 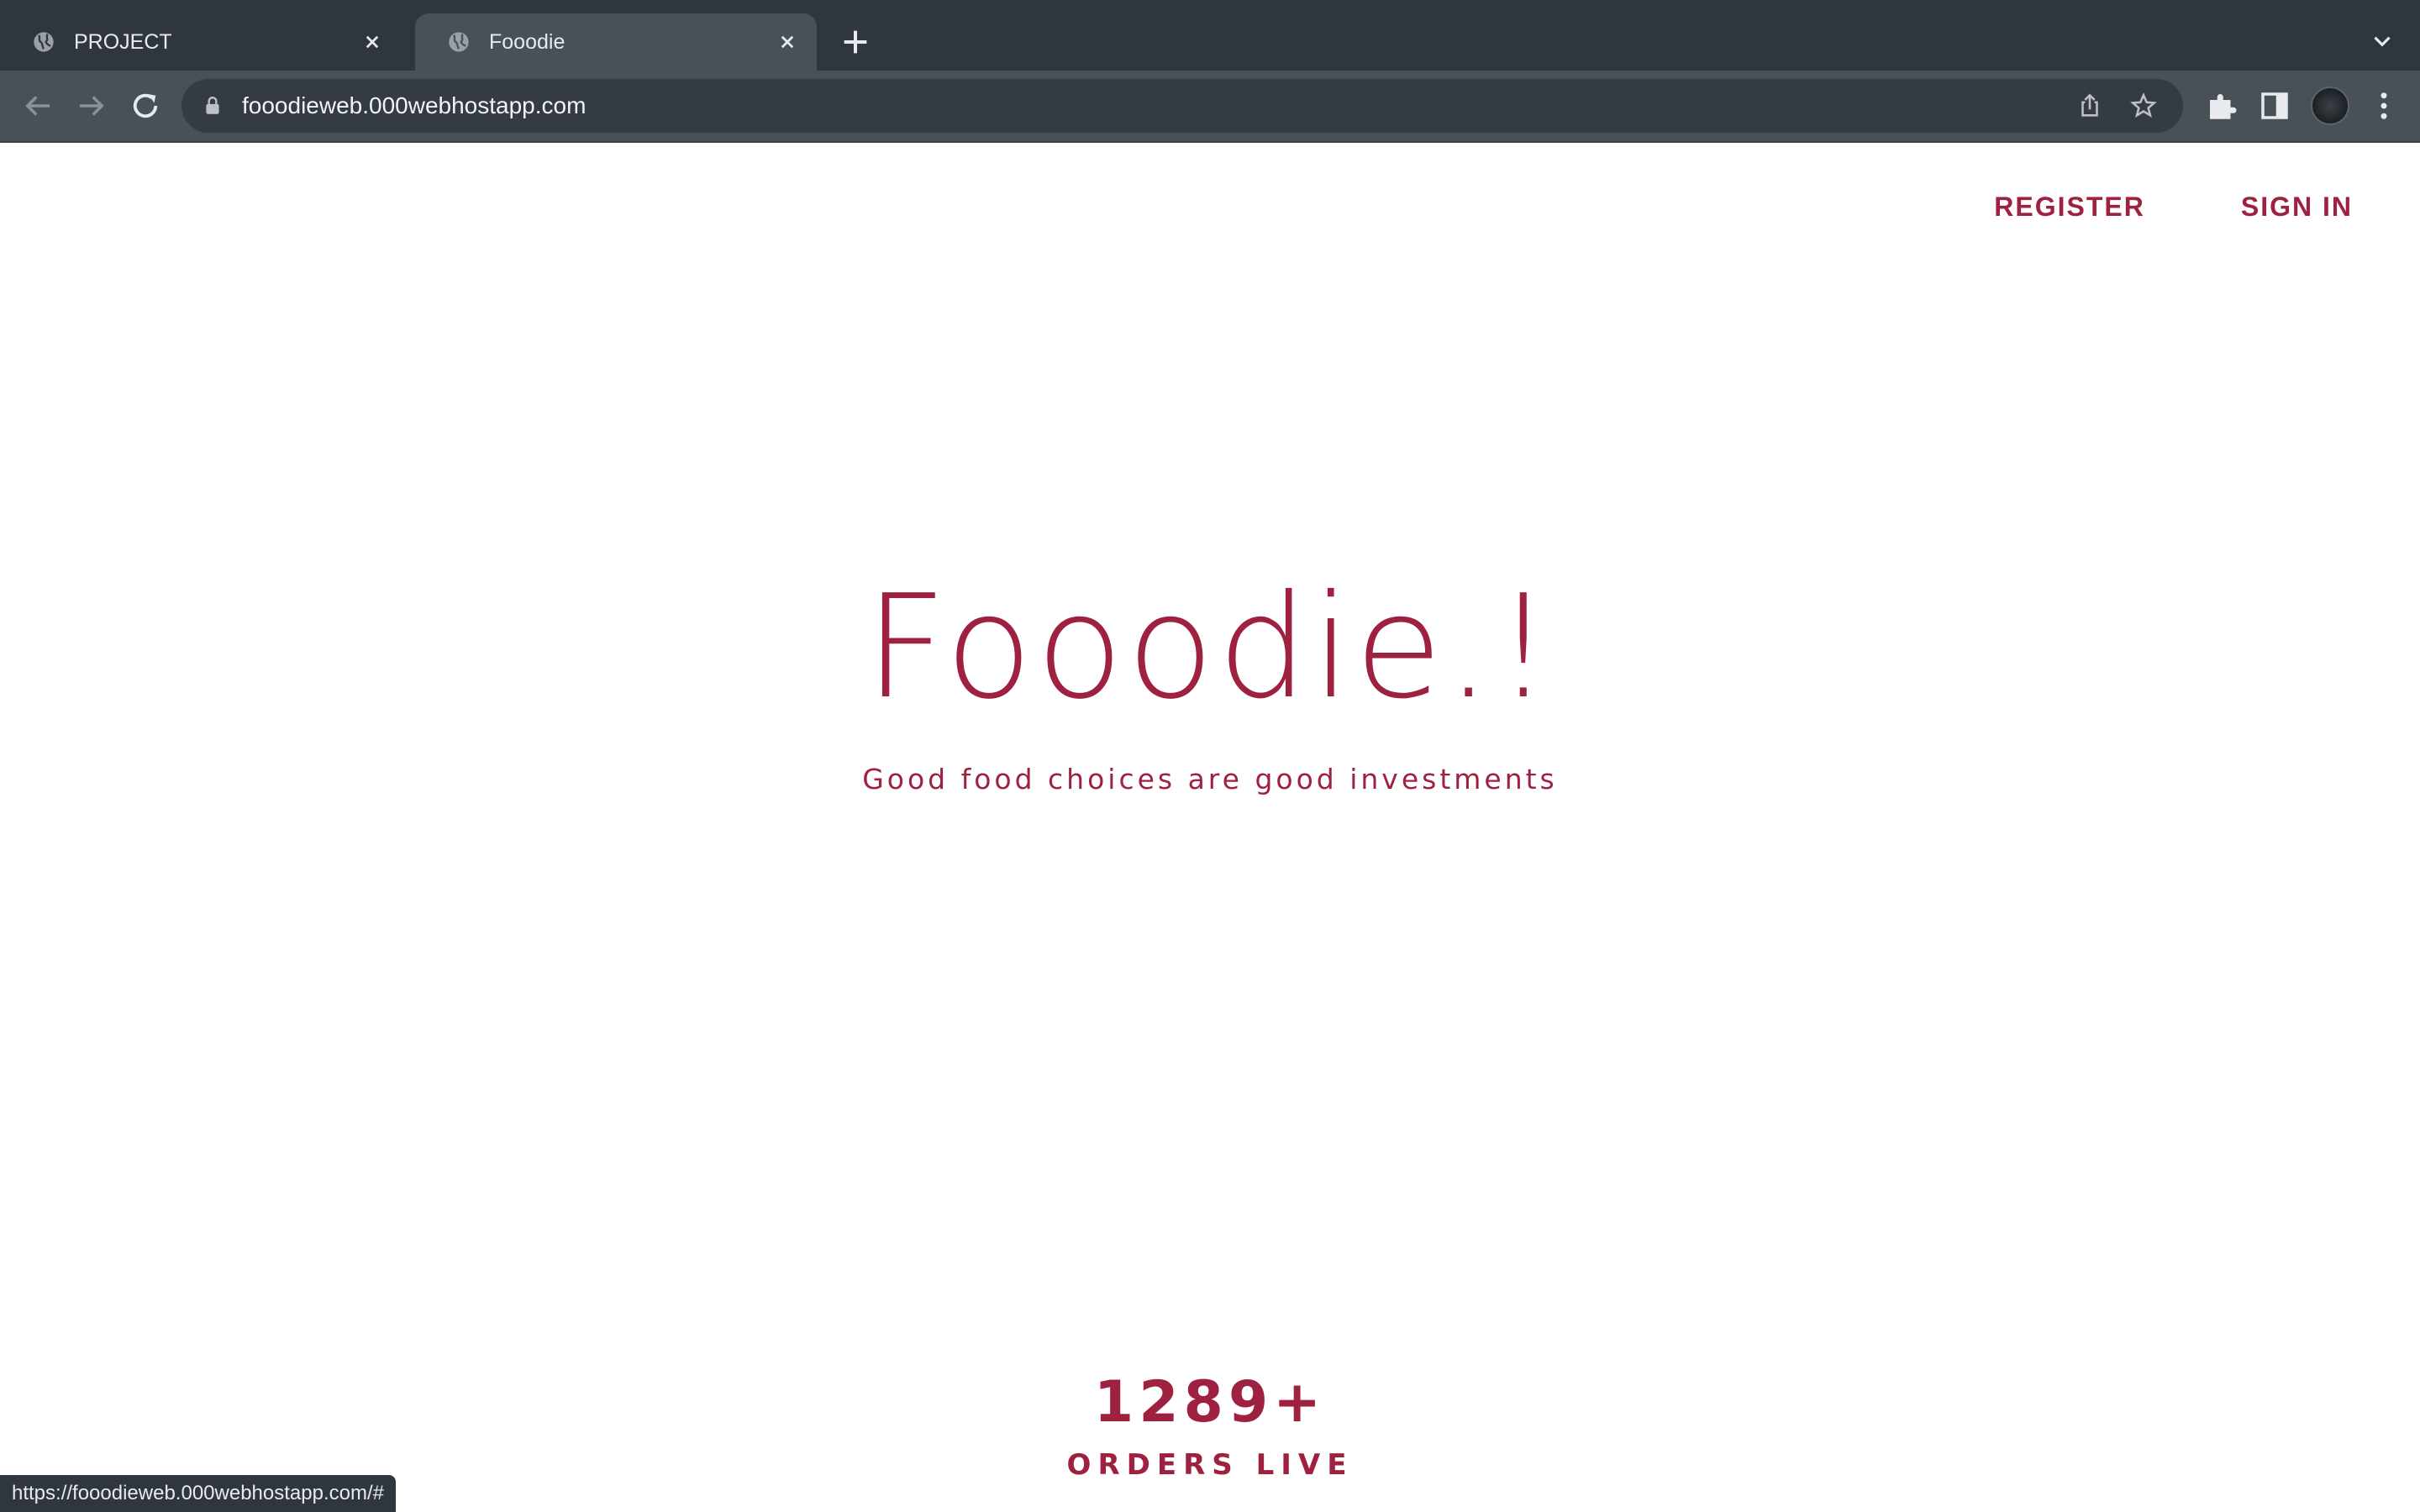 I want to click on link-status-bubble: https://fooodieweb.000webhostapp.com/#, so click(x=198, y=1493).